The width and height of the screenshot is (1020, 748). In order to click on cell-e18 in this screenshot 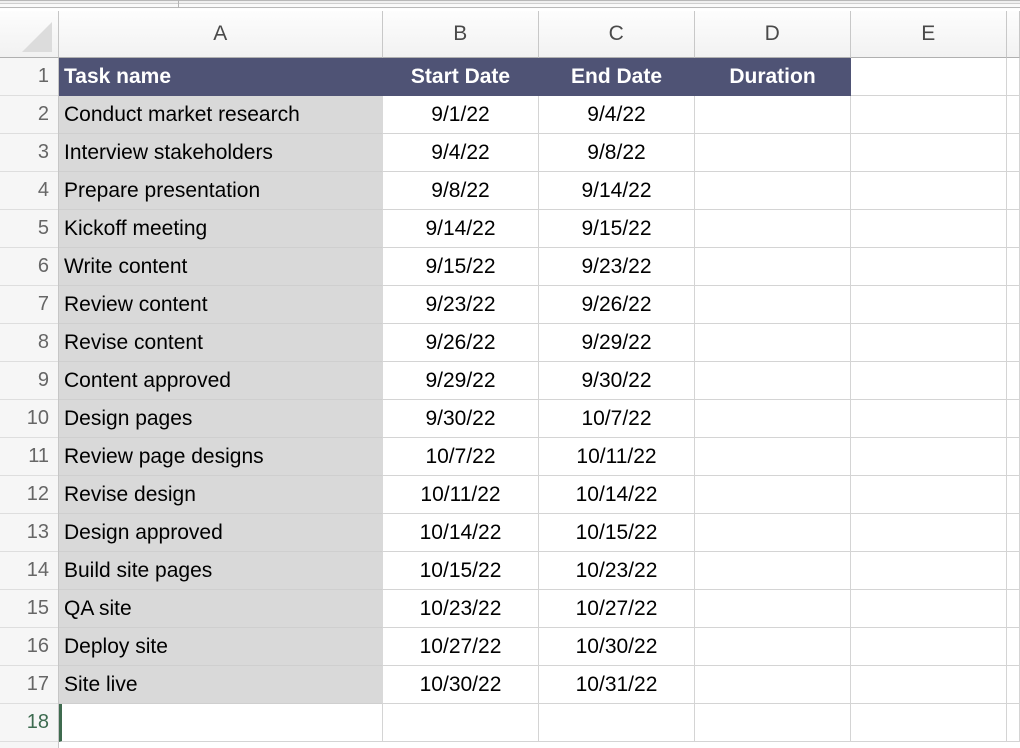, I will do `click(929, 723)`.